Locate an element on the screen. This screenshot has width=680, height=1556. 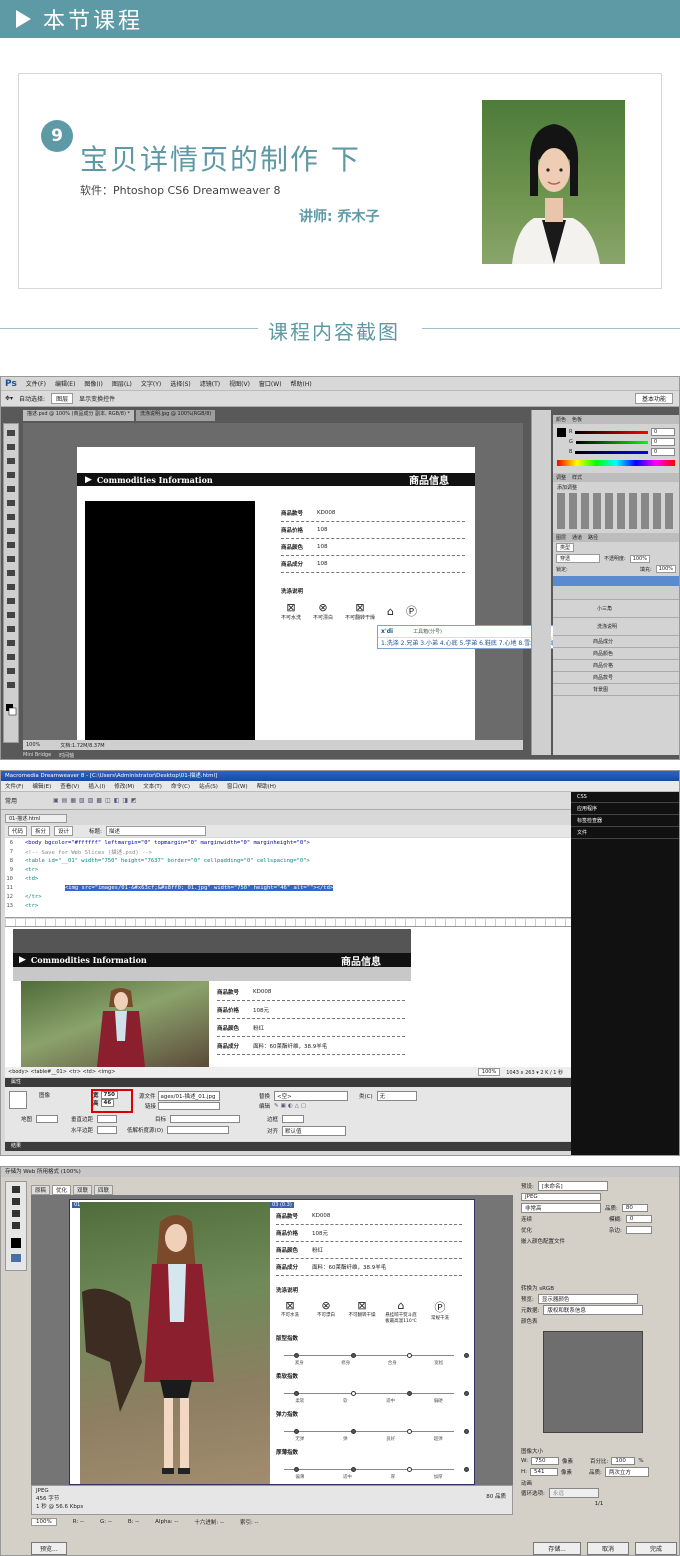
align-dropdown: 默认值 is located at coordinates (314, 1131).